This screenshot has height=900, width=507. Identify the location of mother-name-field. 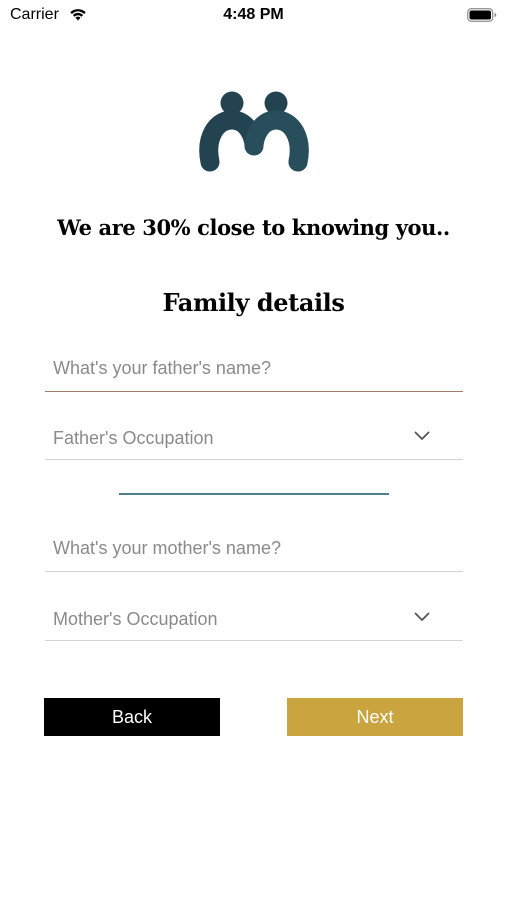
(254, 550).